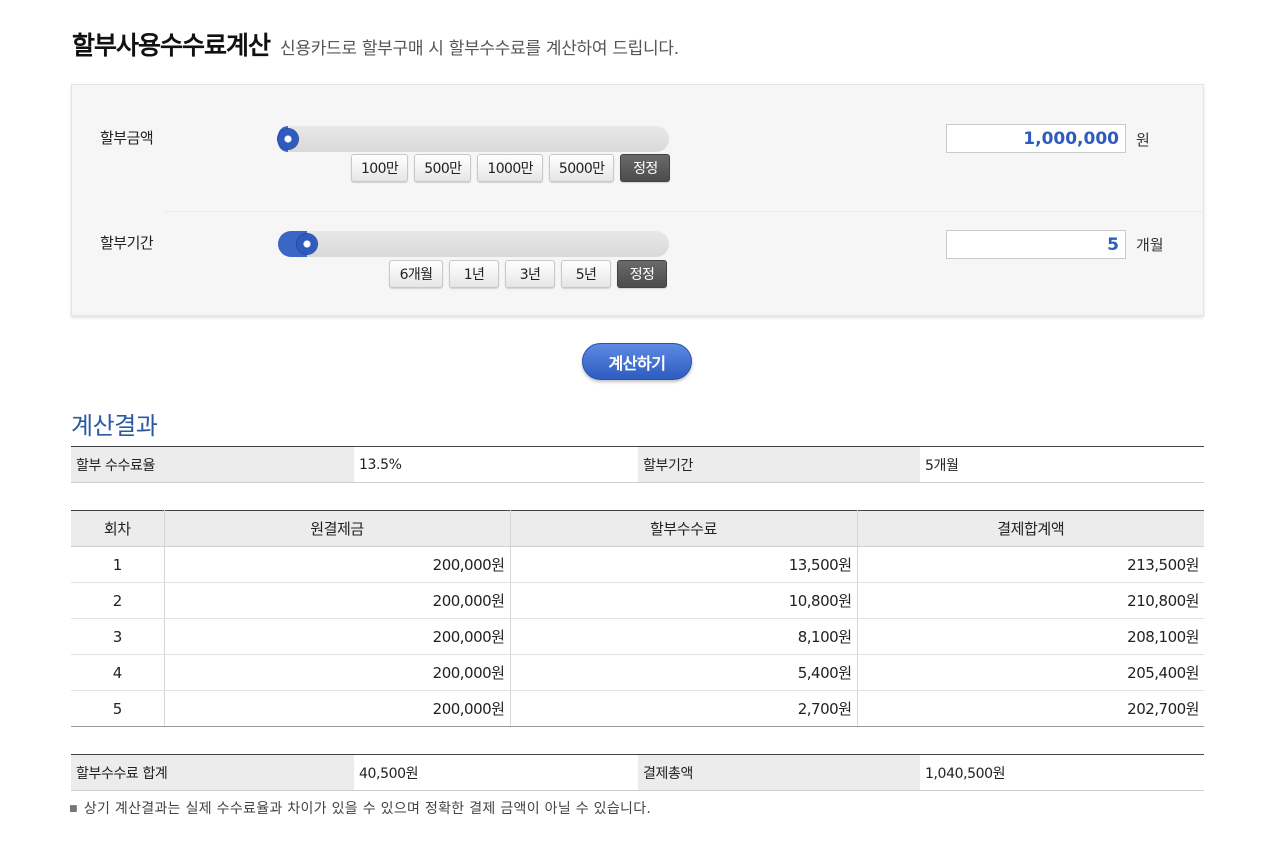  I want to click on table-cell: 5,400원, so click(684, 672).